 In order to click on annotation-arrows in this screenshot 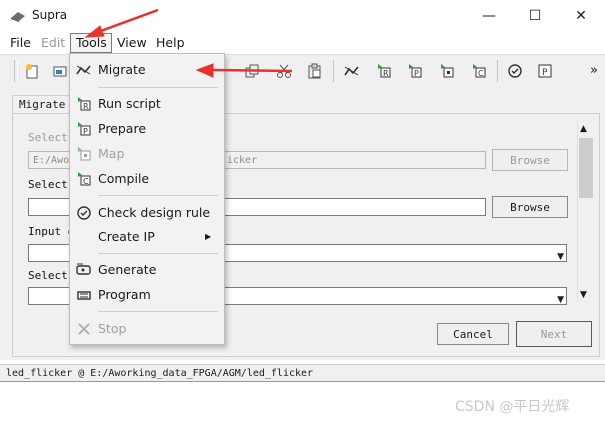, I will do `click(188, 43)`.